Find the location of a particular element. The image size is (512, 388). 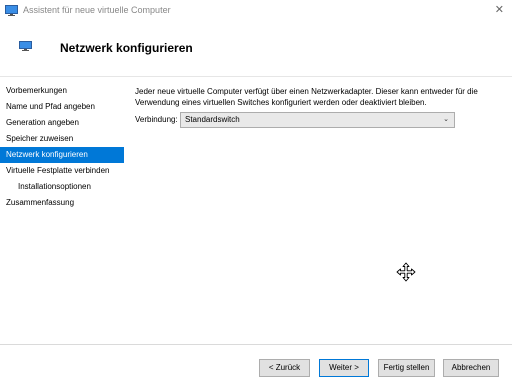

nav-item-zusammenfassung: Zusammenfassung is located at coordinates (62, 203).